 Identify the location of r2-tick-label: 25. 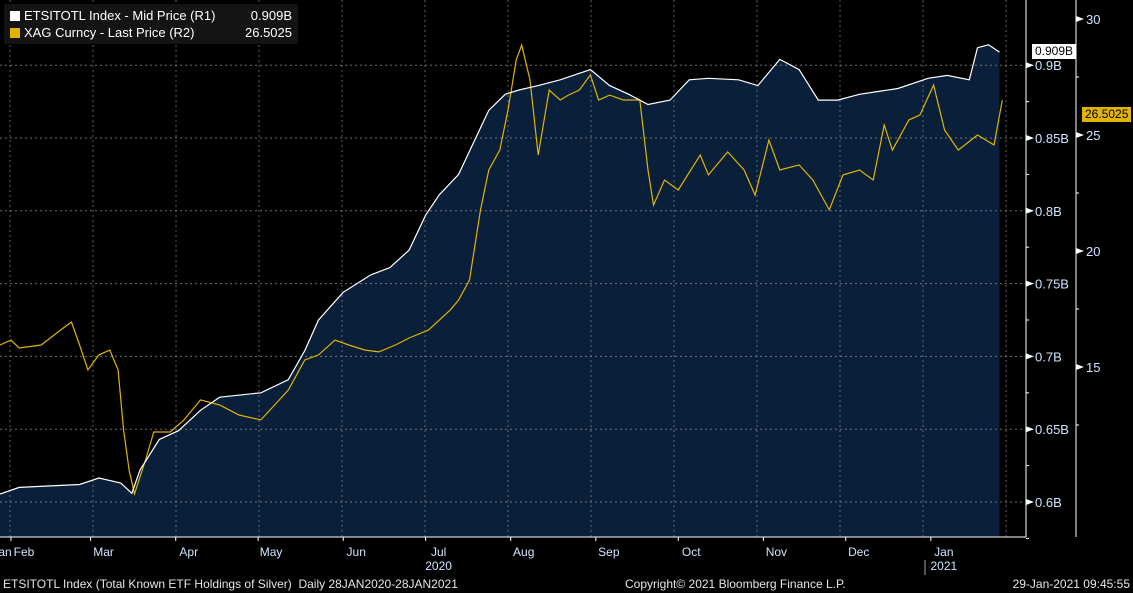
(1093, 135).